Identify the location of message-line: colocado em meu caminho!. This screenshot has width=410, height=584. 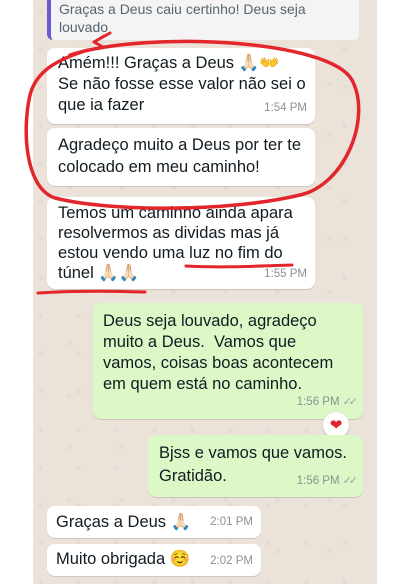
(159, 167).